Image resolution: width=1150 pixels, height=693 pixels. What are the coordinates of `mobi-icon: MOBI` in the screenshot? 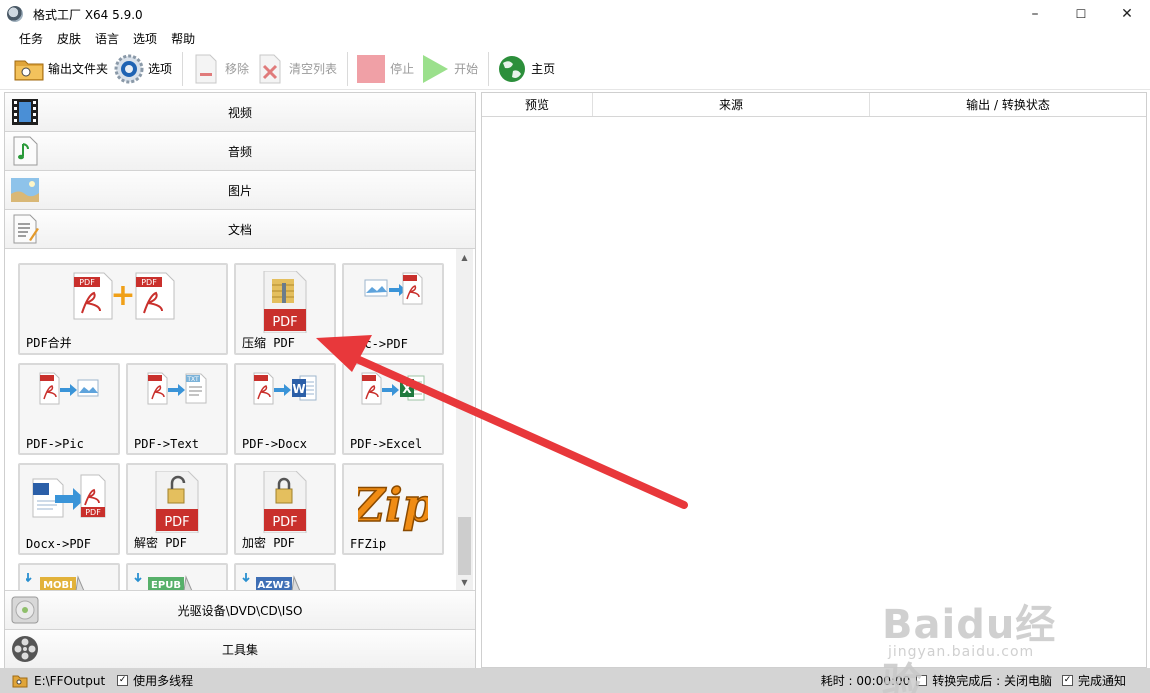 It's located at (69, 580).